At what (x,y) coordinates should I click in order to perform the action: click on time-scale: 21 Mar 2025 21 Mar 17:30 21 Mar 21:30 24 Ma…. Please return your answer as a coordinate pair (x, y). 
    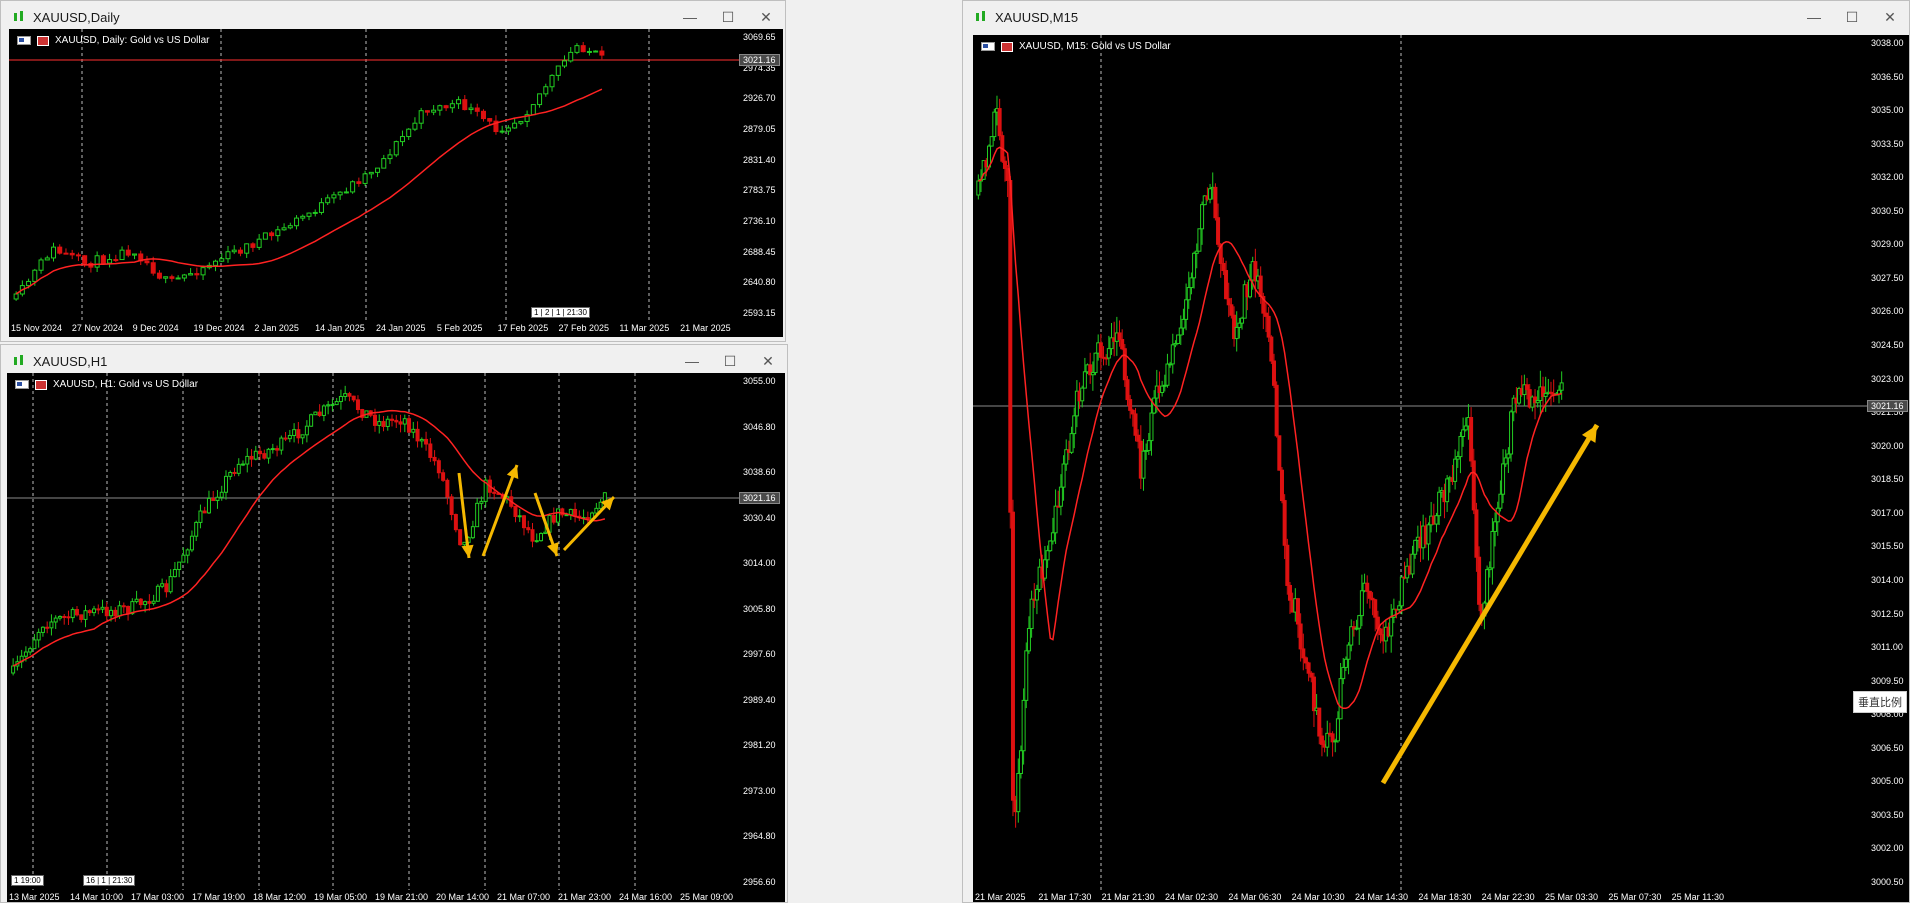
    Looking at the image, I should click on (1441, 896).